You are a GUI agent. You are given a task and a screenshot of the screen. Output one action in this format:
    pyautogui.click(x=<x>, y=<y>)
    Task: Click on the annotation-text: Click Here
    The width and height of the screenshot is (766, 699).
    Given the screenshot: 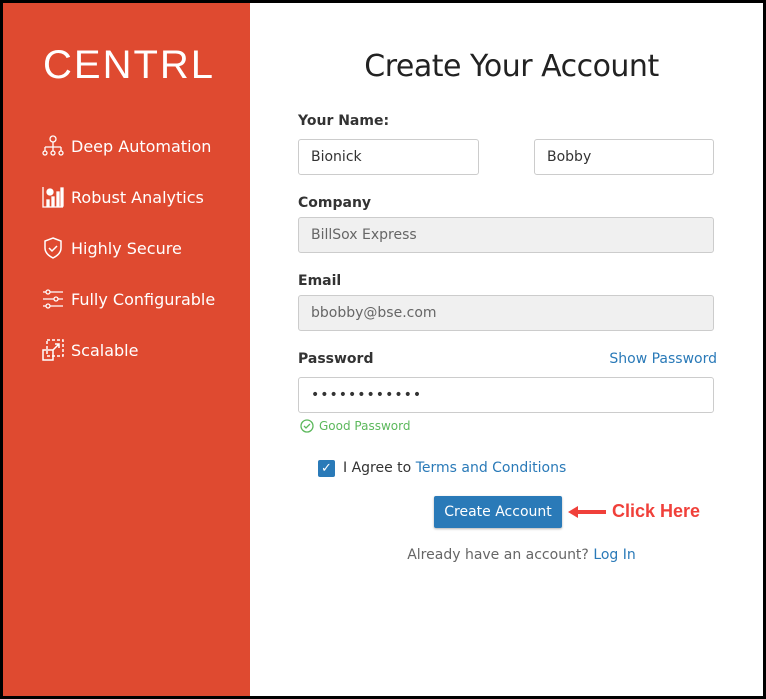 What is the action you would take?
    pyautogui.click(x=656, y=511)
    